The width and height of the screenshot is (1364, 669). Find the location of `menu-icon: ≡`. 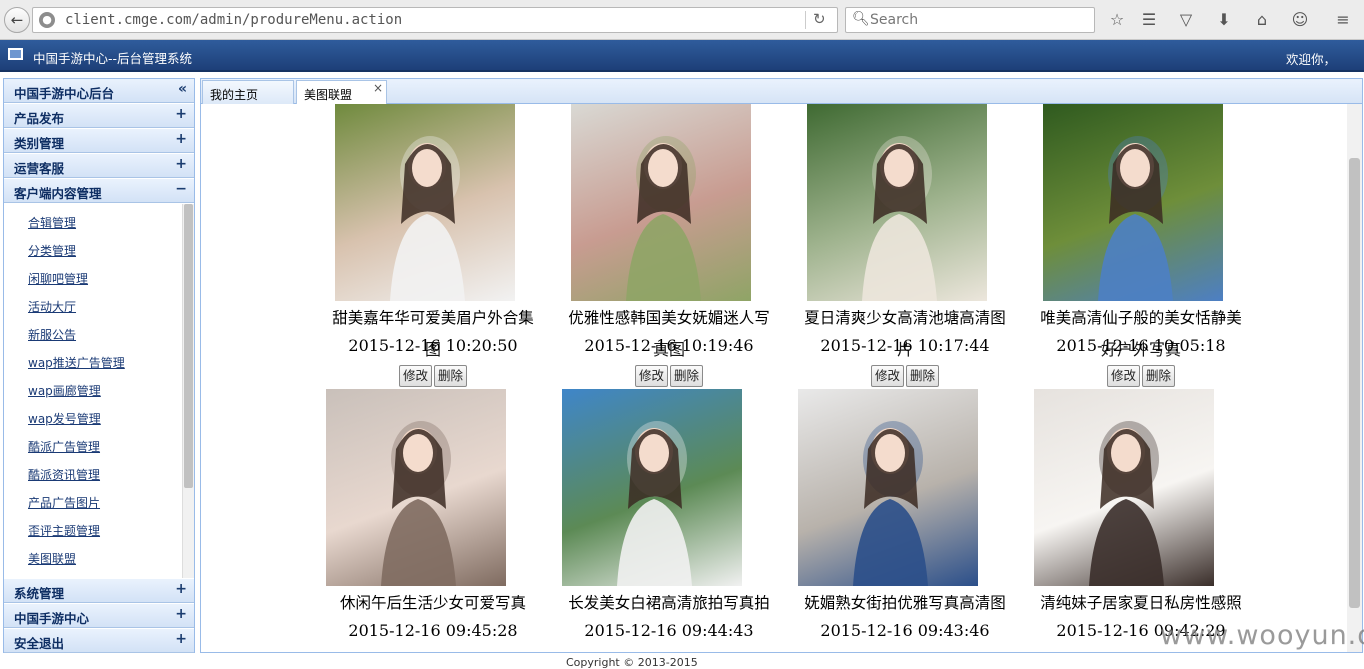

menu-icon: ≡ is located at coordinates (1343, 20).